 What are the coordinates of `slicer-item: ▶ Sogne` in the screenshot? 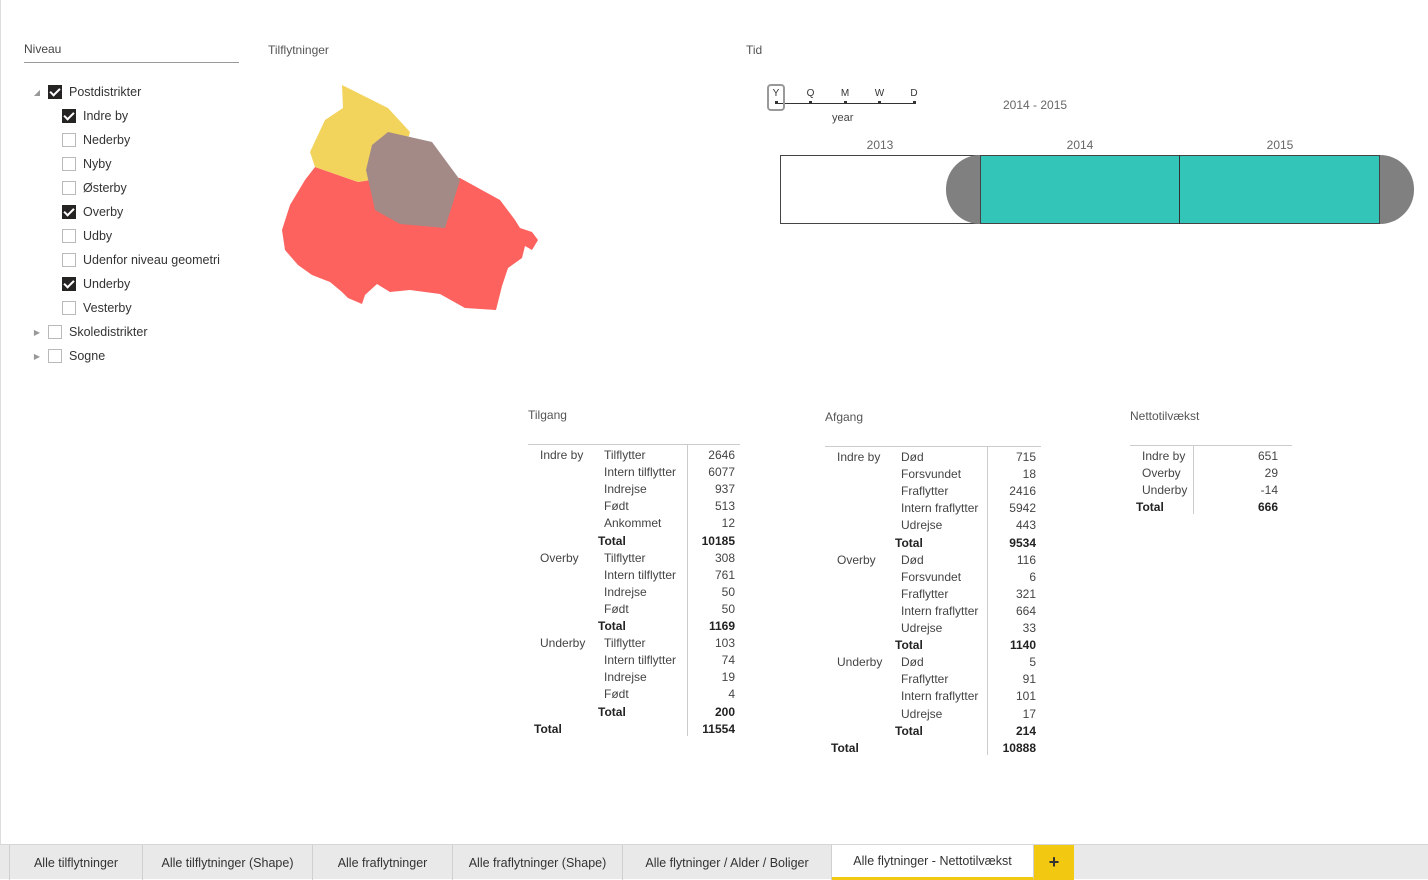 It's located at (68, 356).